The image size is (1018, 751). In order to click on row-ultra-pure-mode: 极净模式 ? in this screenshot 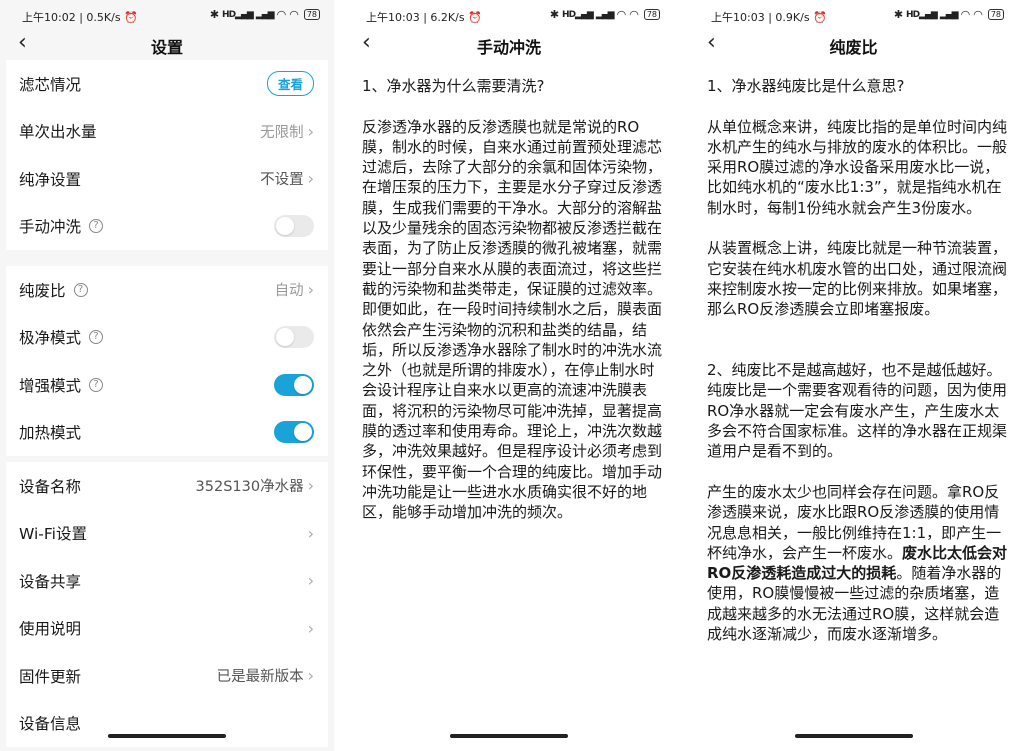, I will do `click(167, 338)`.